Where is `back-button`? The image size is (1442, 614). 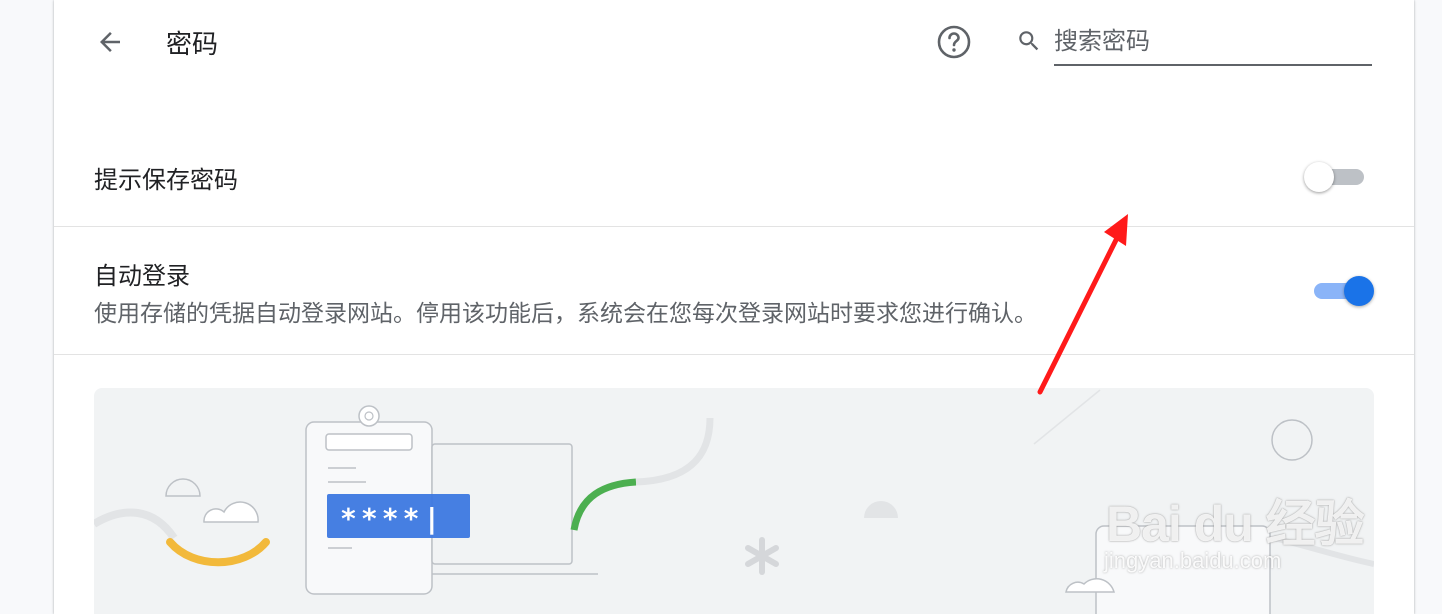 back-button is located at coordinates (110, 42).